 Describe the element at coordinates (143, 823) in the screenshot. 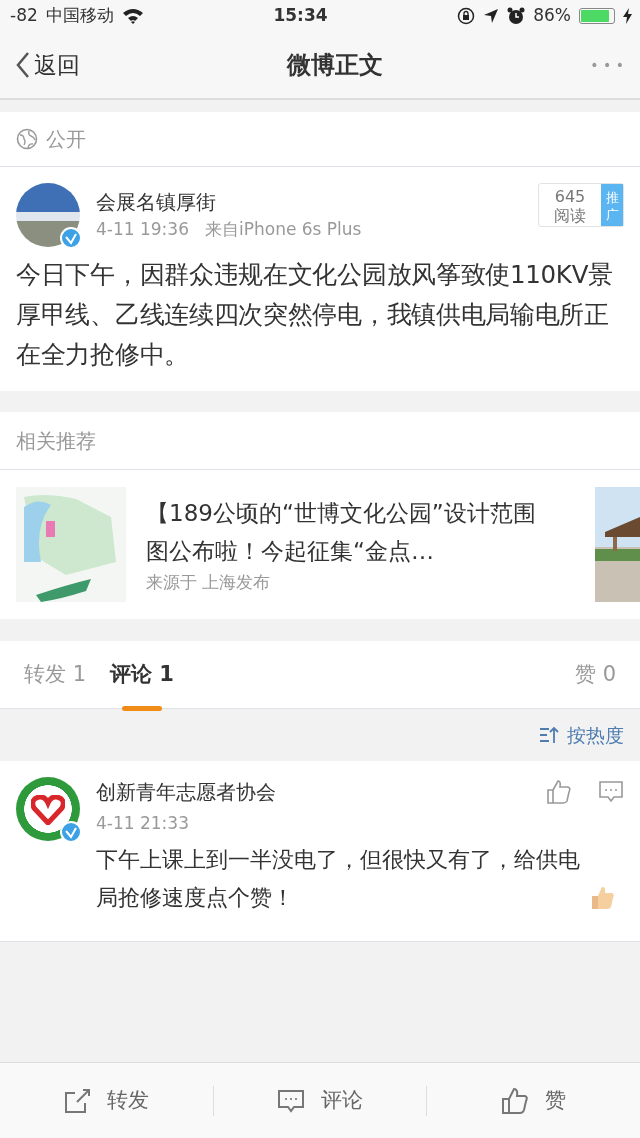

I see `comment-time: 4-11 21:33` at that location.